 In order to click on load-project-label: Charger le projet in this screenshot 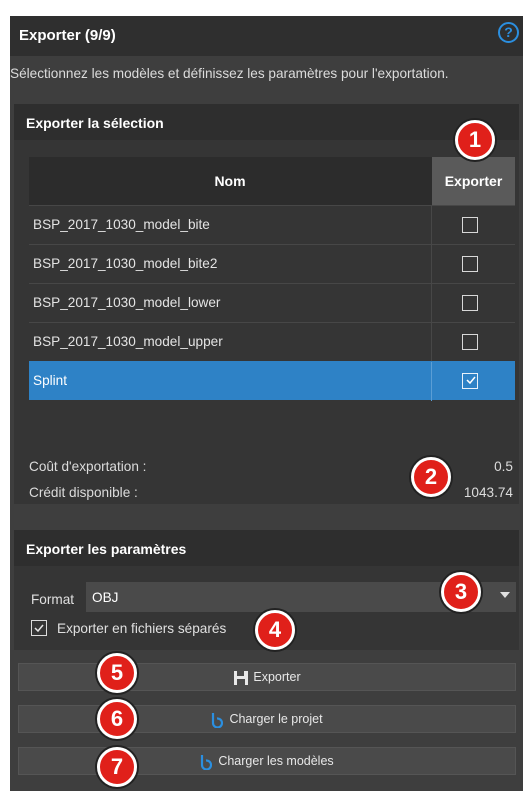, I will do `click(276, 719)`.